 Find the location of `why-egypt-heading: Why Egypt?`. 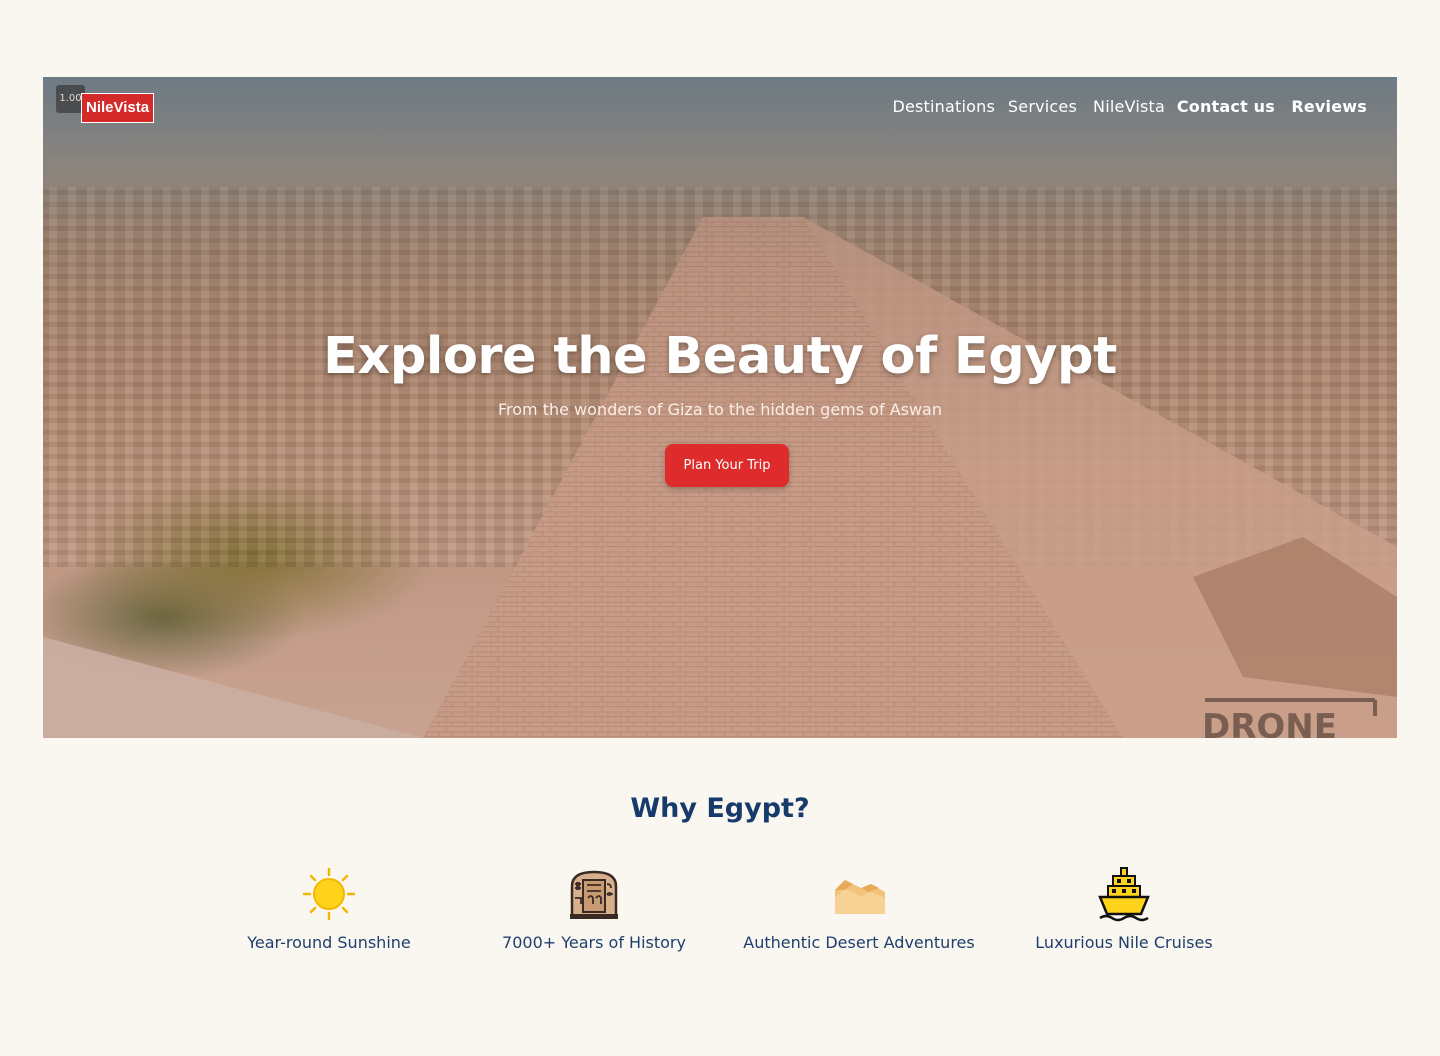

why-egypt-heading: Why Egypt? is located at coordinates (720, 808).